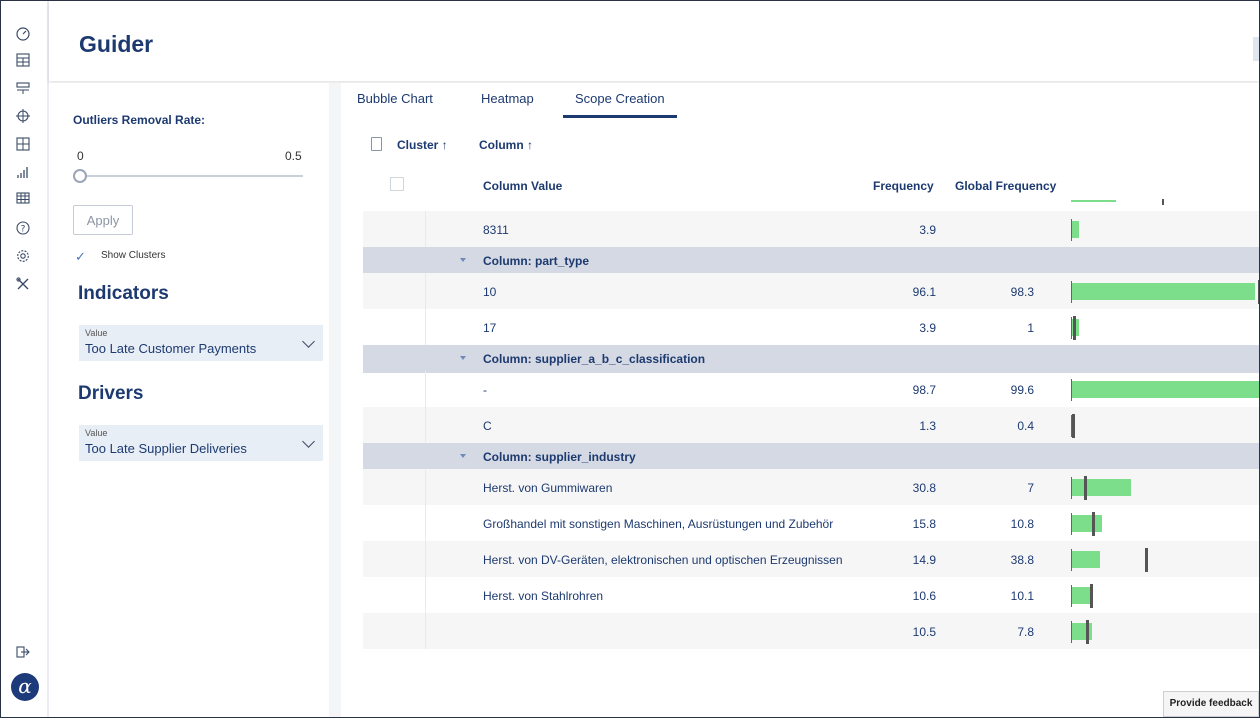 This screenshot has width=1260, height=718. I want to click on tab-scope-creation: Scope Creation, so click(620, 98).